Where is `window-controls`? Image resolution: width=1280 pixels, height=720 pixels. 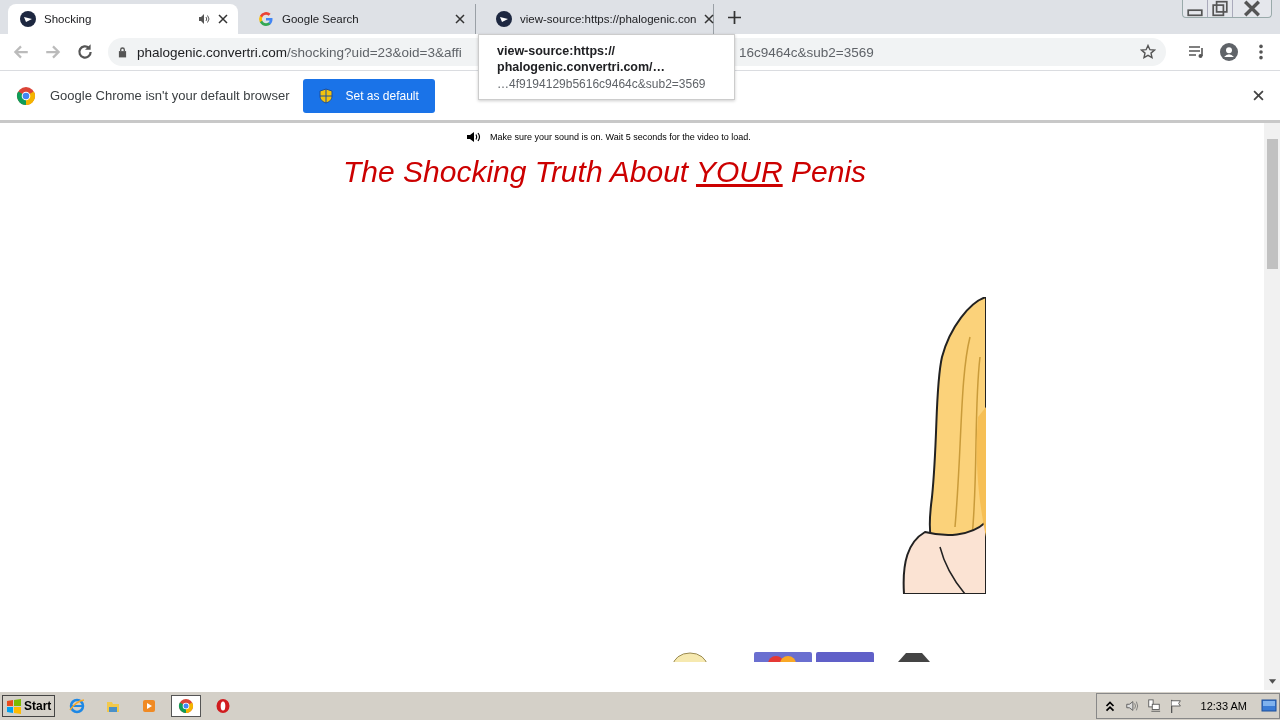
window-controls is located at coordinates (1227, 9).